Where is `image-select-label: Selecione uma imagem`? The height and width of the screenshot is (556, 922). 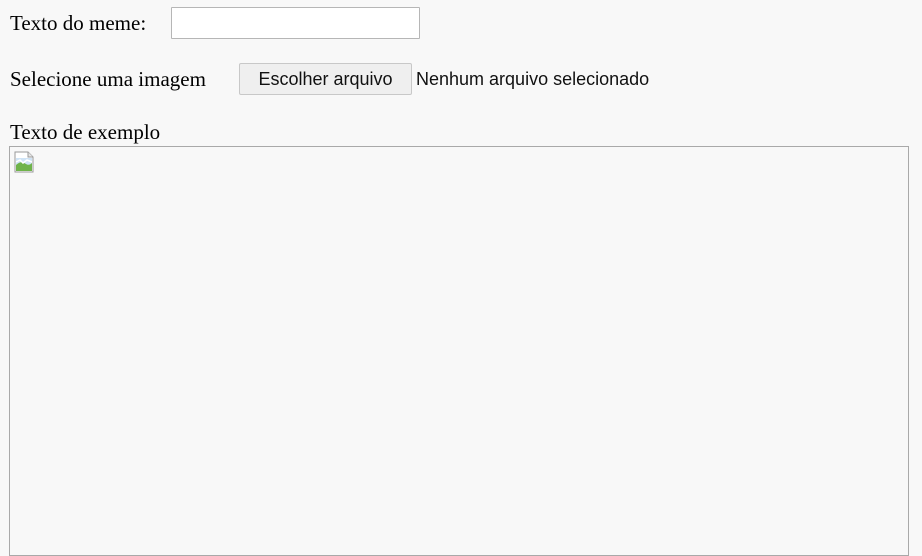
image-select-label: Selecione uma imagem is located at coordinates (108, 79).